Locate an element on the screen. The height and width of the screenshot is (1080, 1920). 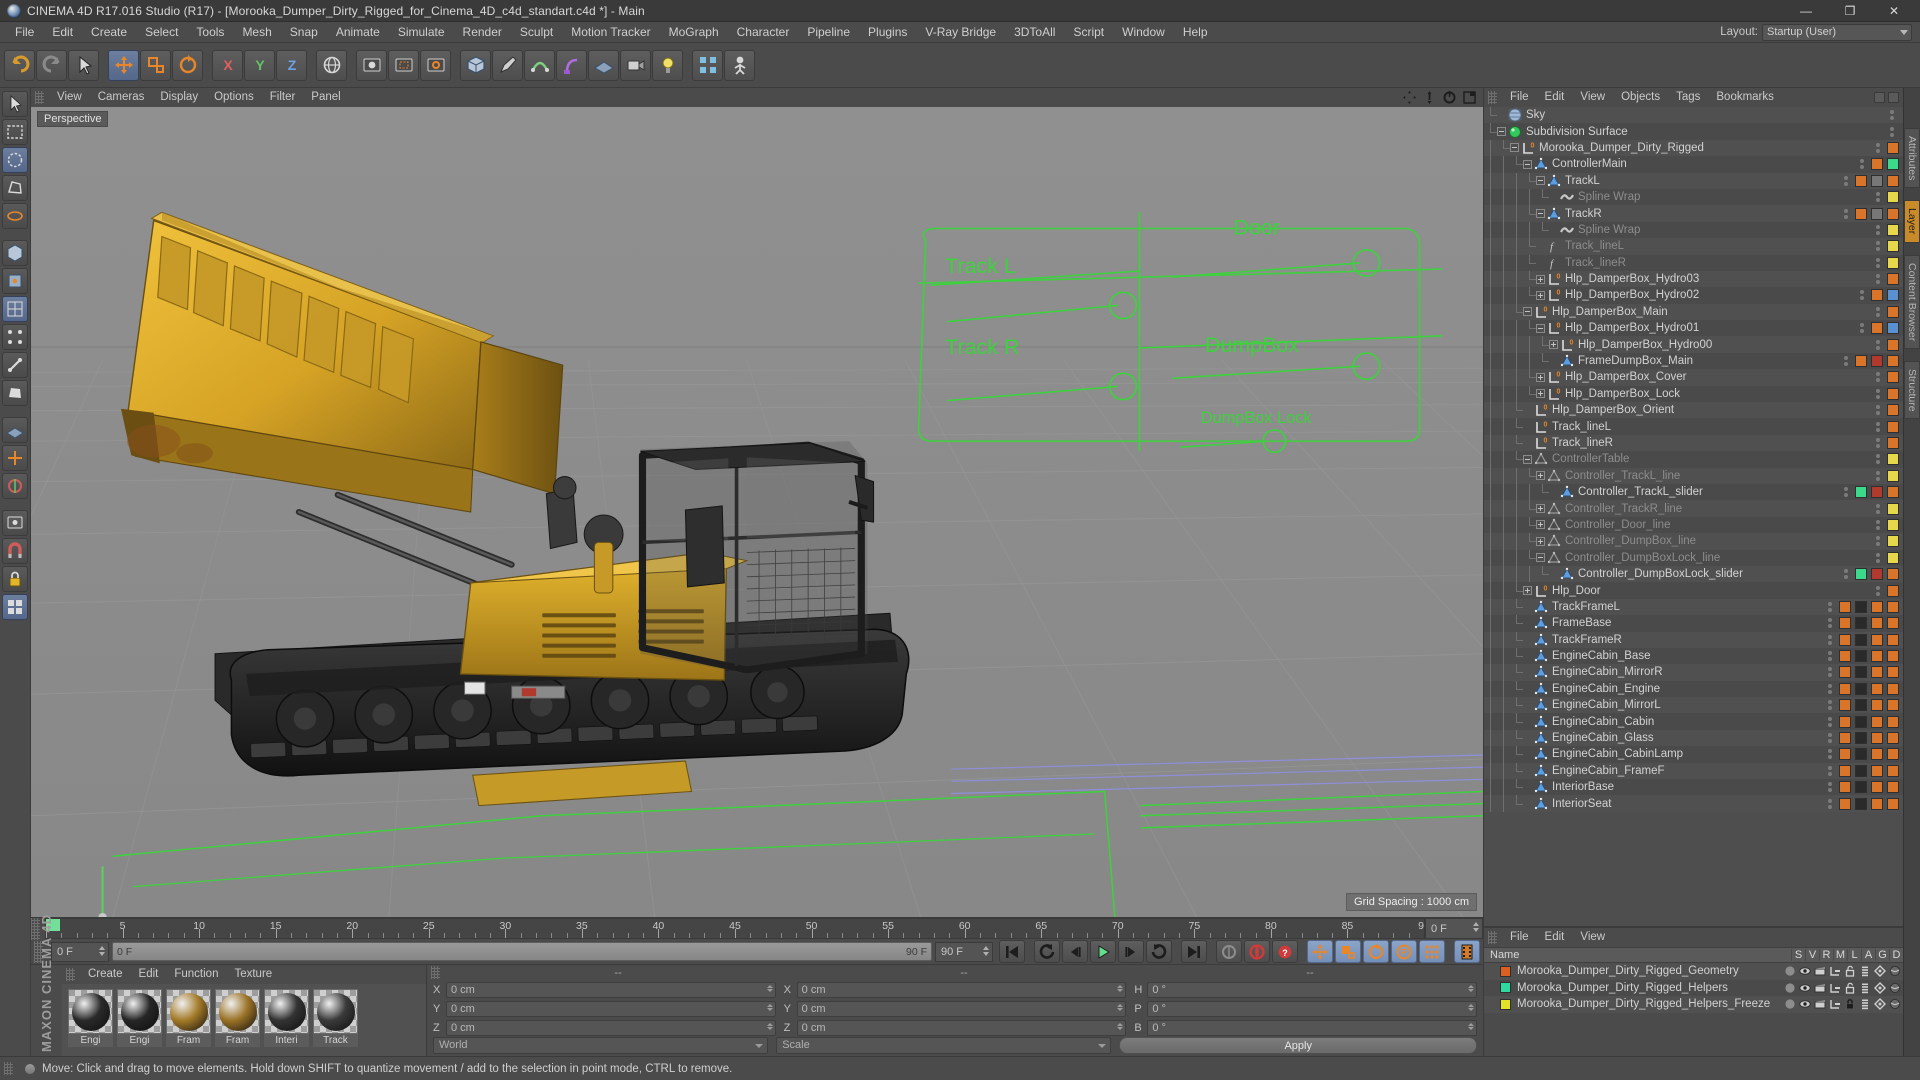
next-frame-button is located at coordinates (1131, 951).